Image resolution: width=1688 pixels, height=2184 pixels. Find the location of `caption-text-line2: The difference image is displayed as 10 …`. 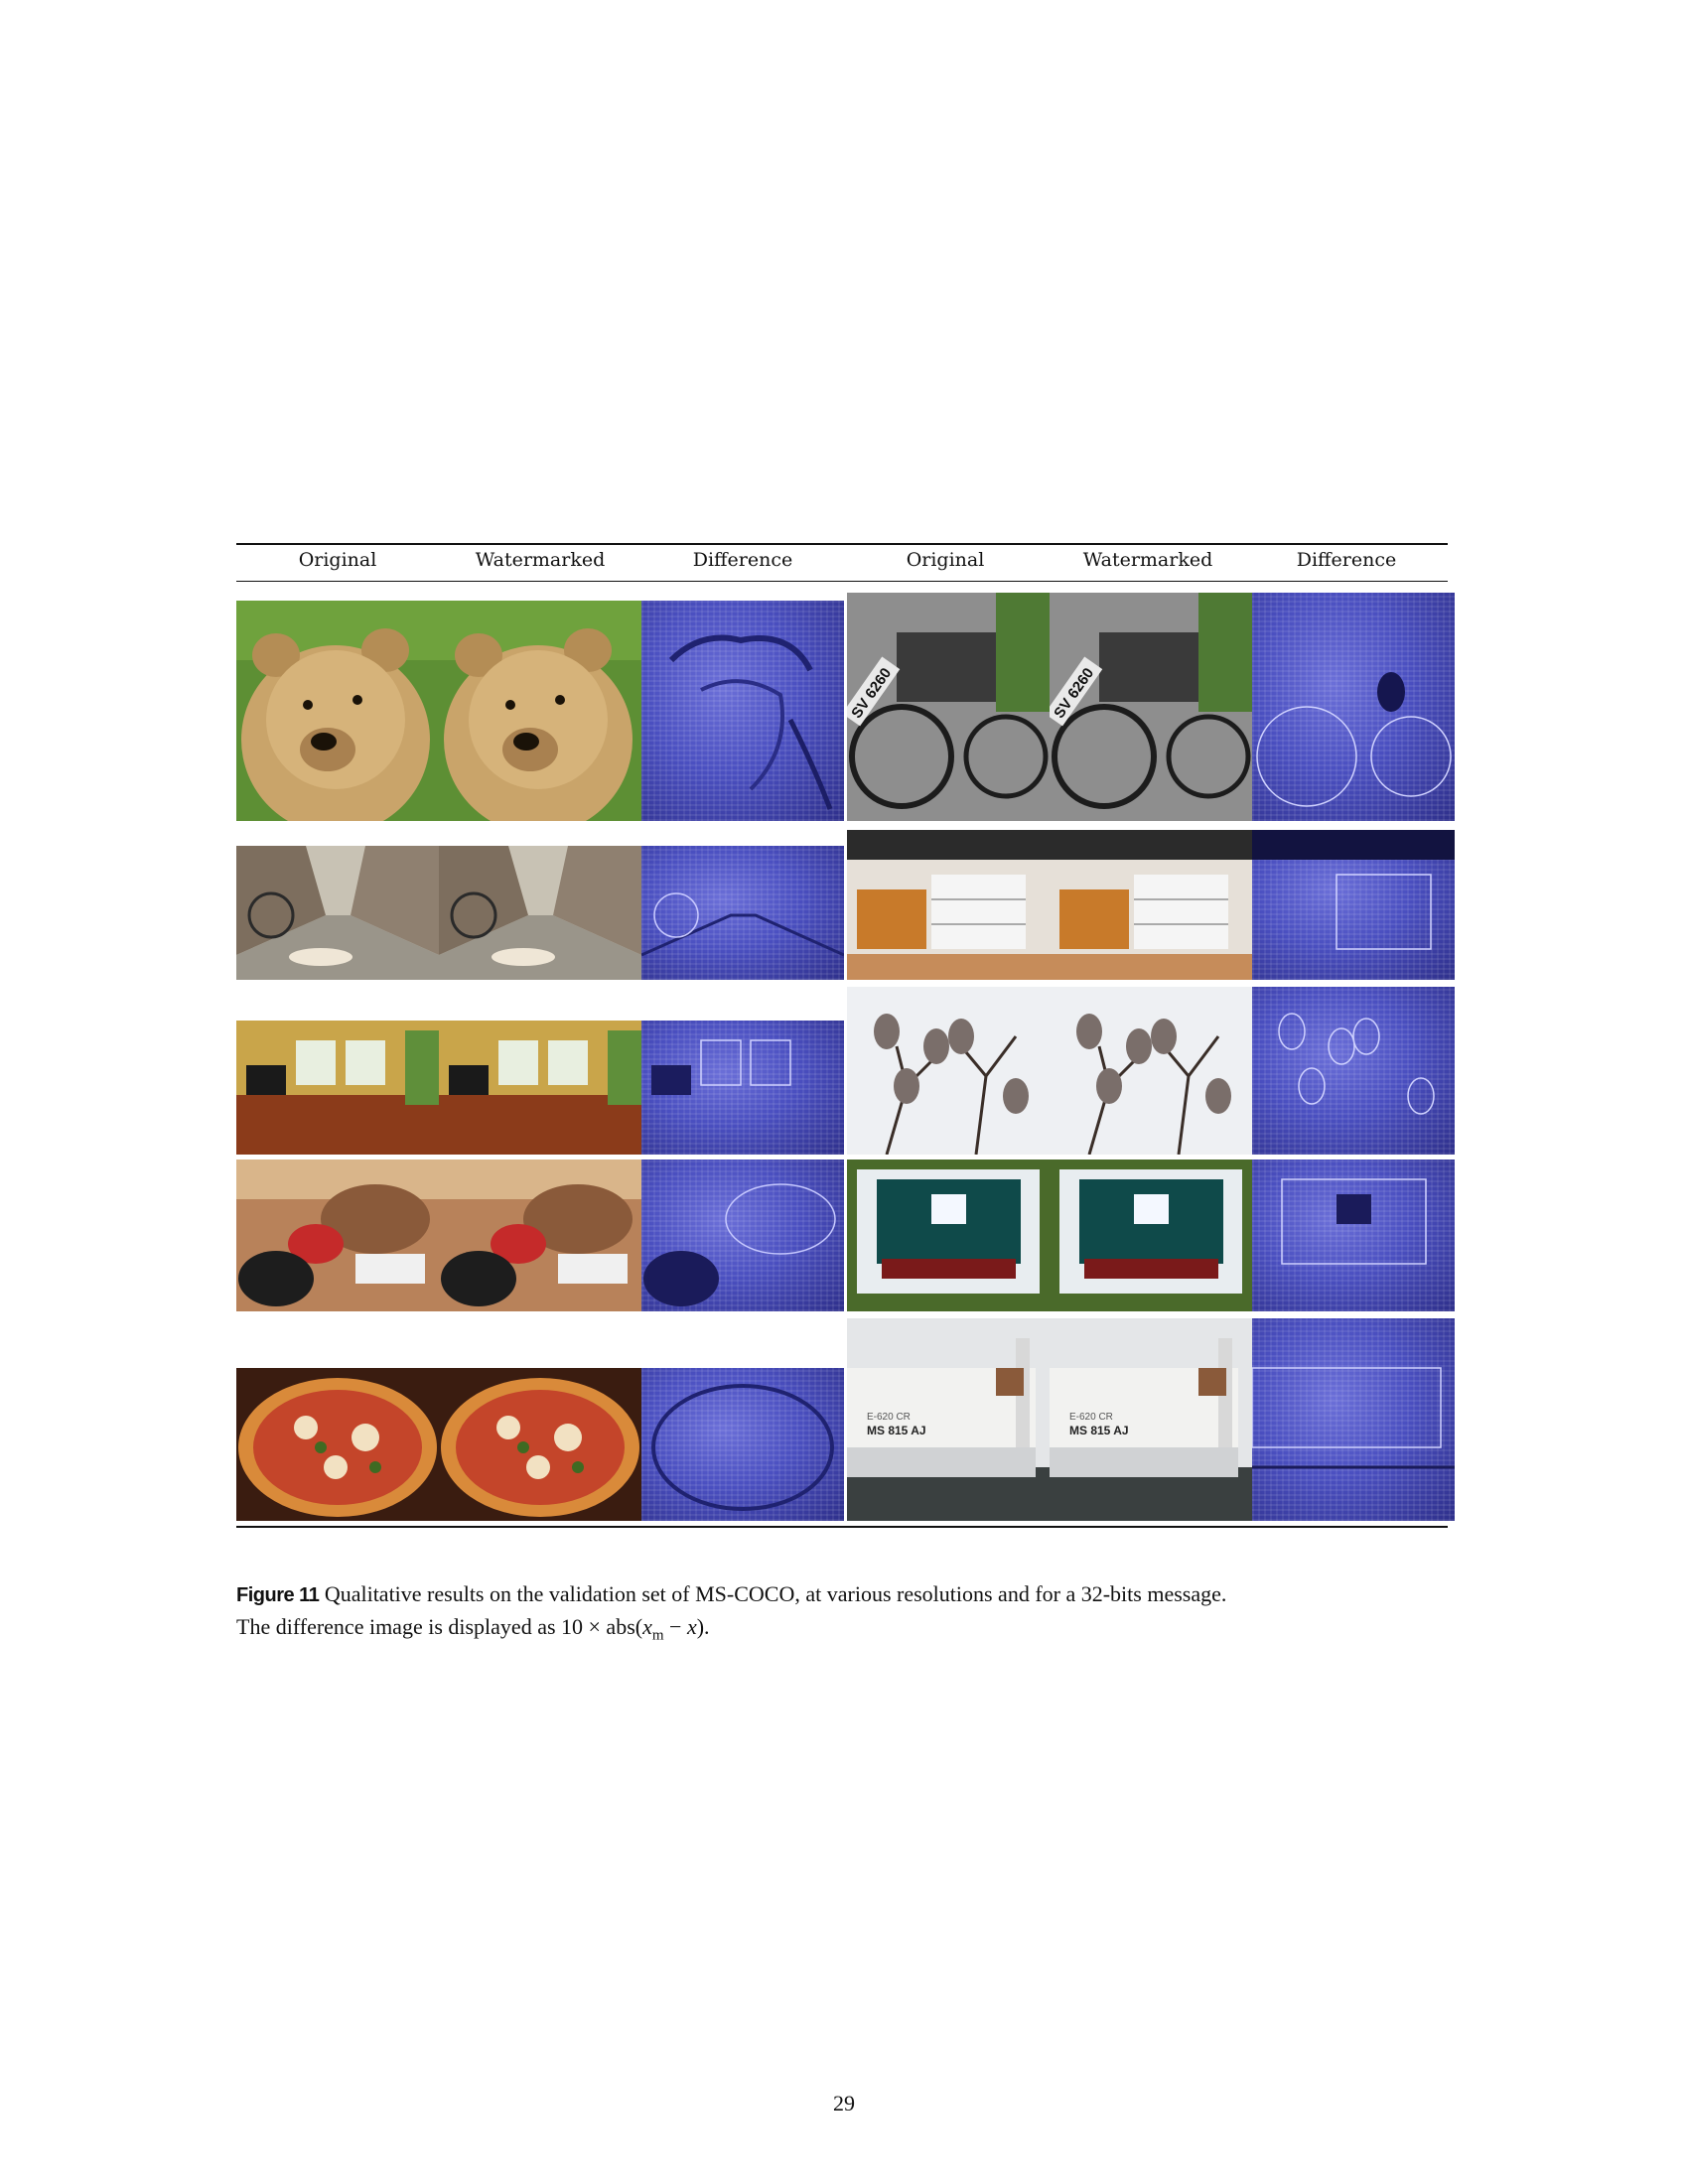

caption-text-line2: The difference image is displayed as 10 … is located at coordinates (439, 1626).